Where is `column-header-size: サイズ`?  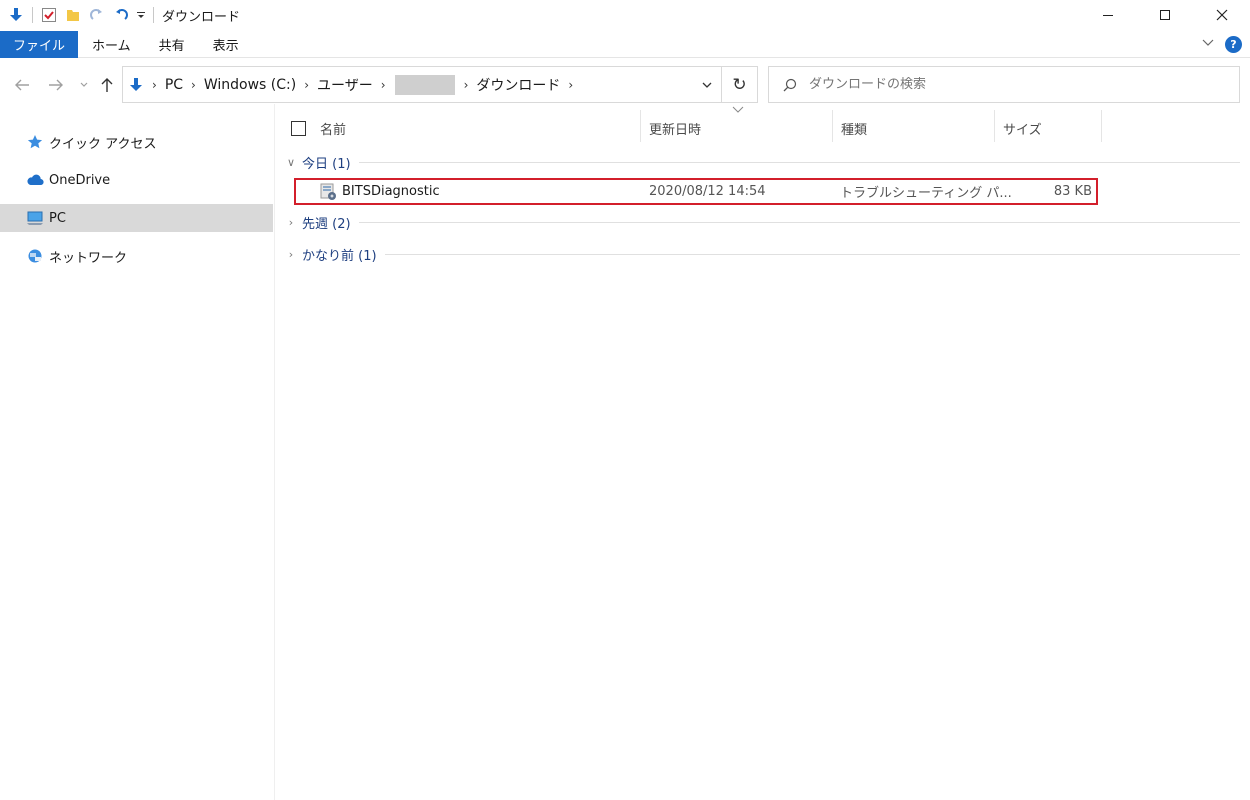
column-header-size: サイズ is located at coordinates (1022, 128).